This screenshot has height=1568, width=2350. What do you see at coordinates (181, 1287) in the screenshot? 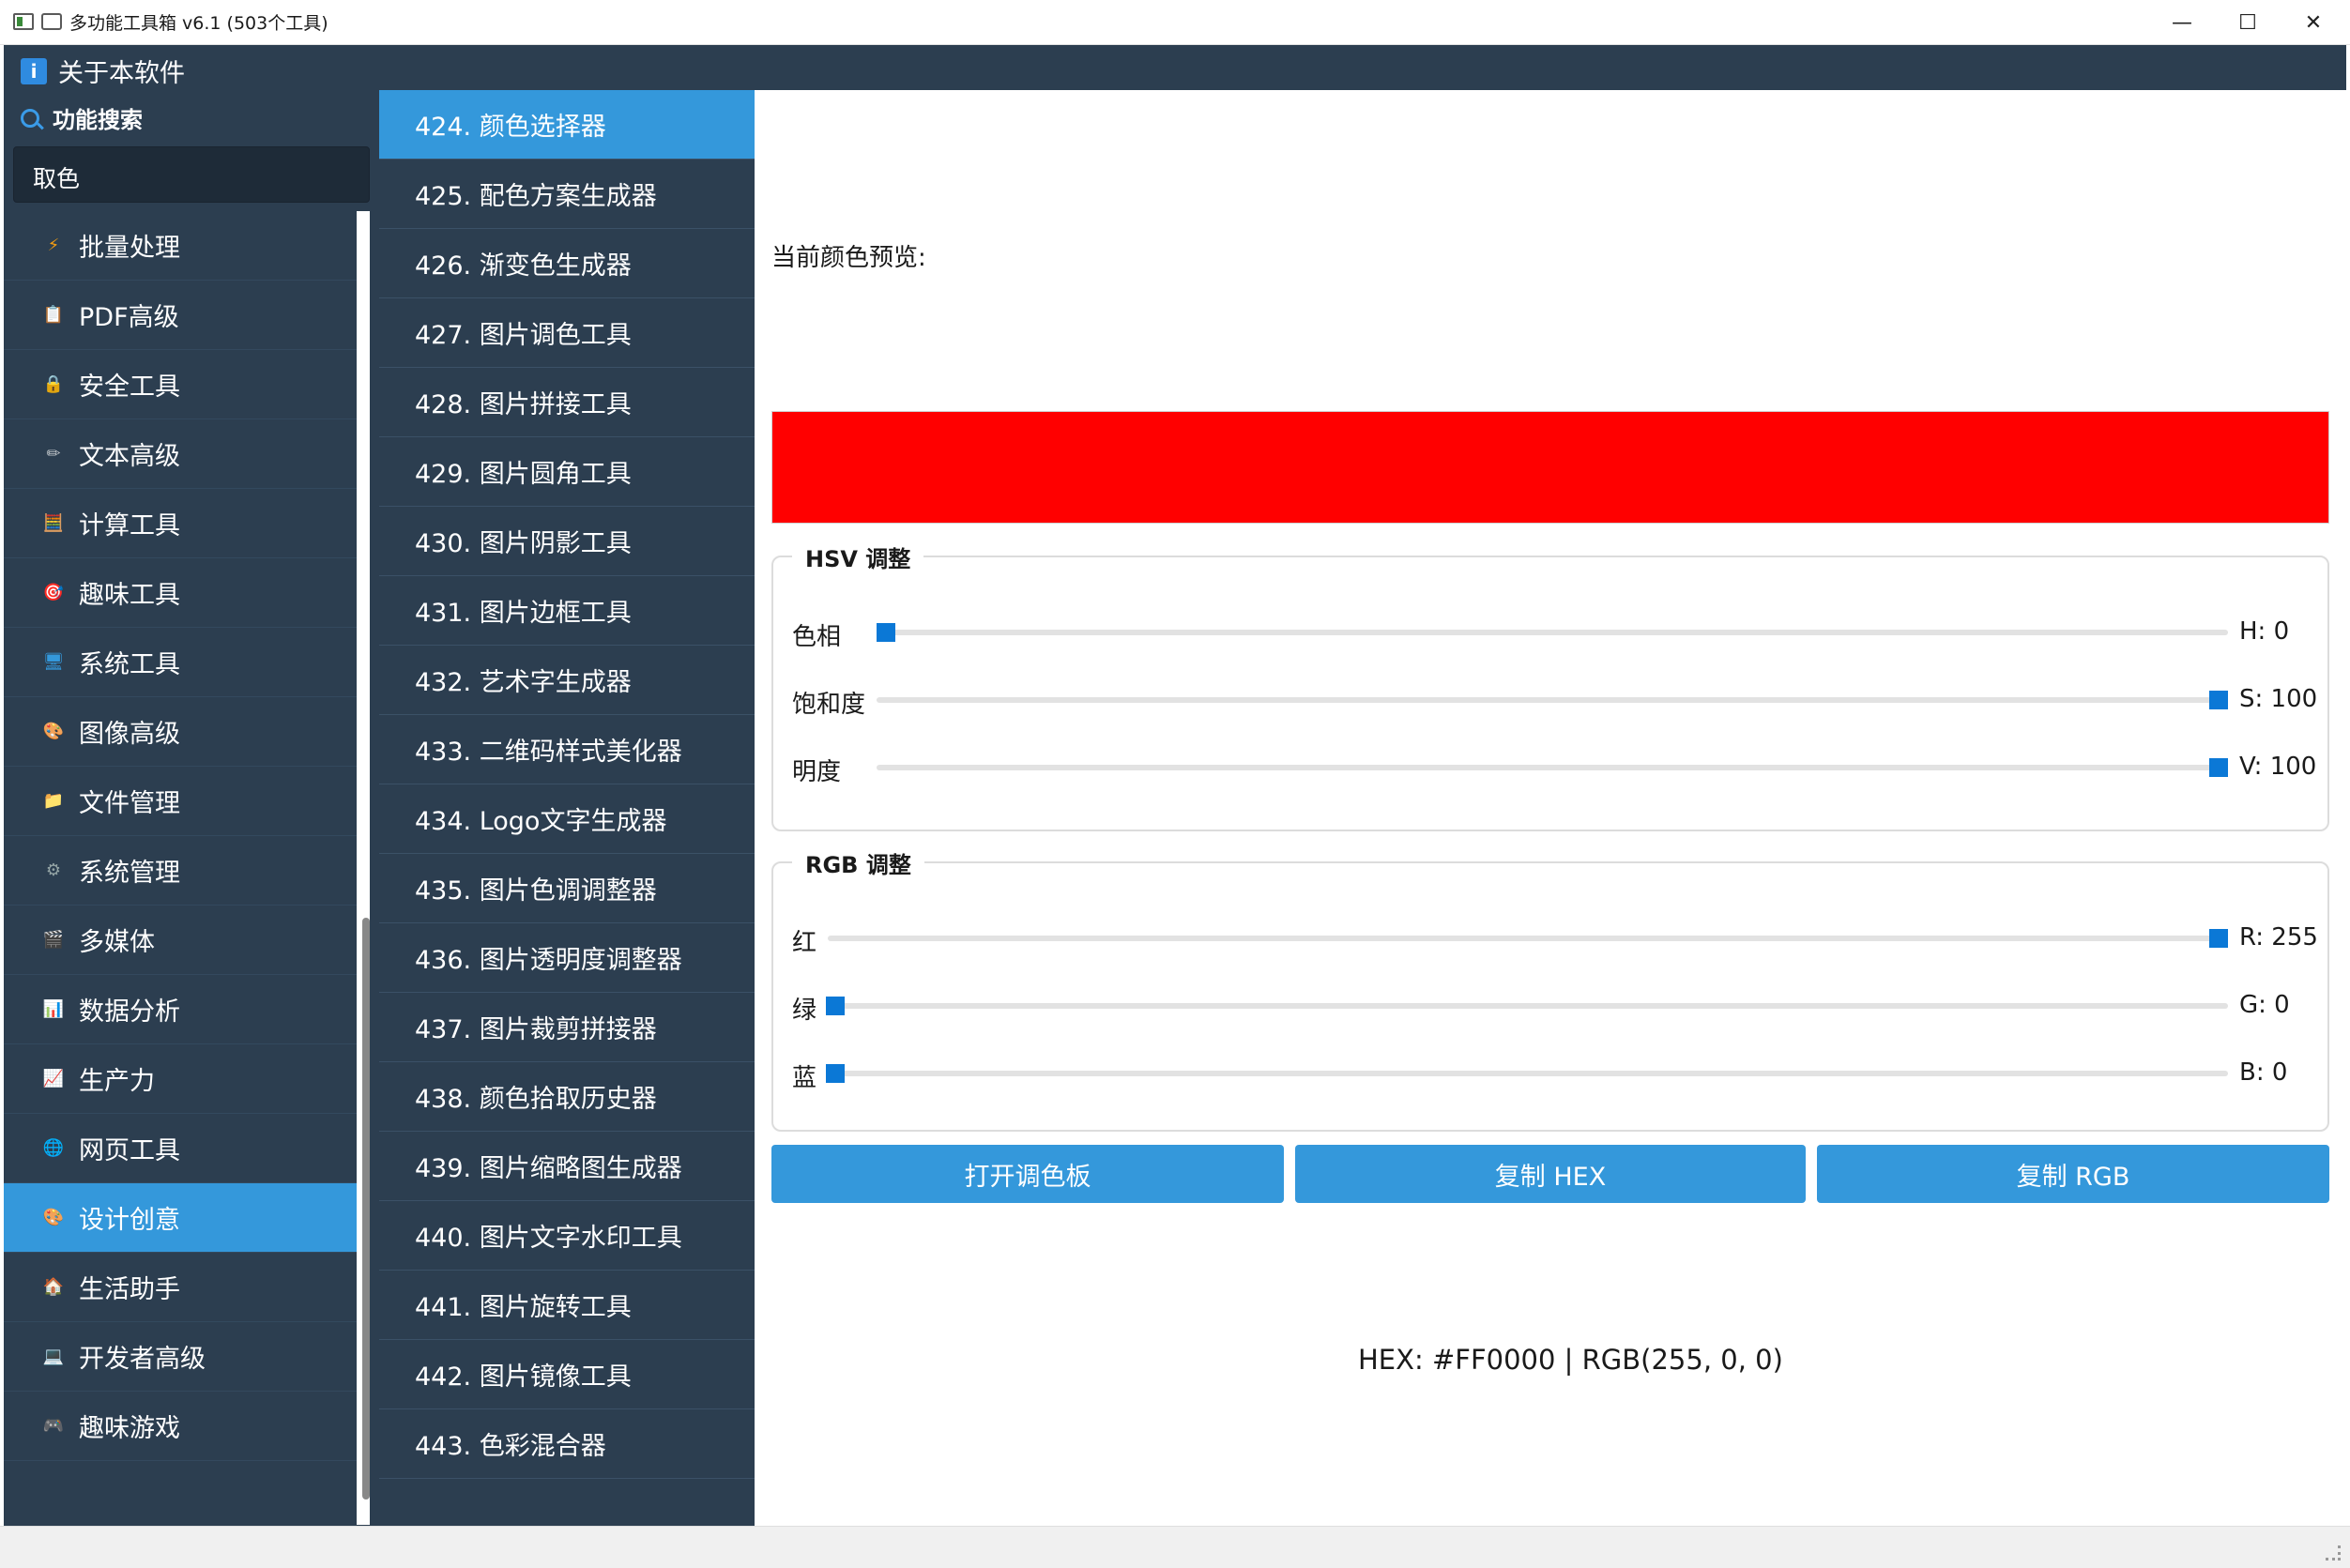
I see `sidebar-item-15: 🏠 生活助手` at bounding box center [181, 1287].